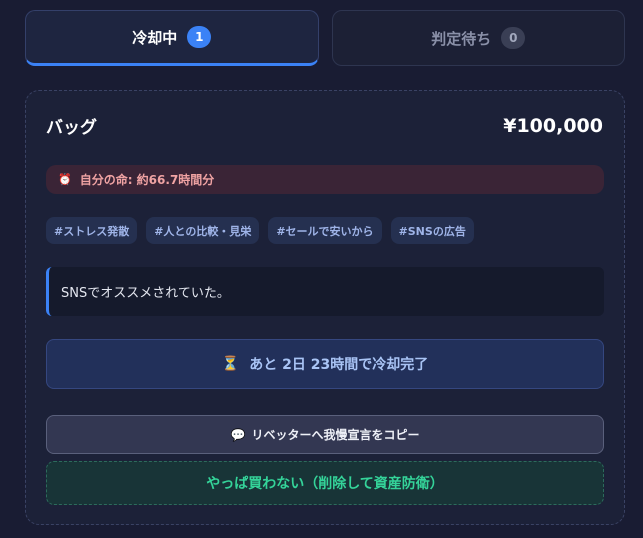 Image resolution: width=643 pixels, height=538 pixels. I want to click on reason-tag: #ストレス発散, so click(92, 230).